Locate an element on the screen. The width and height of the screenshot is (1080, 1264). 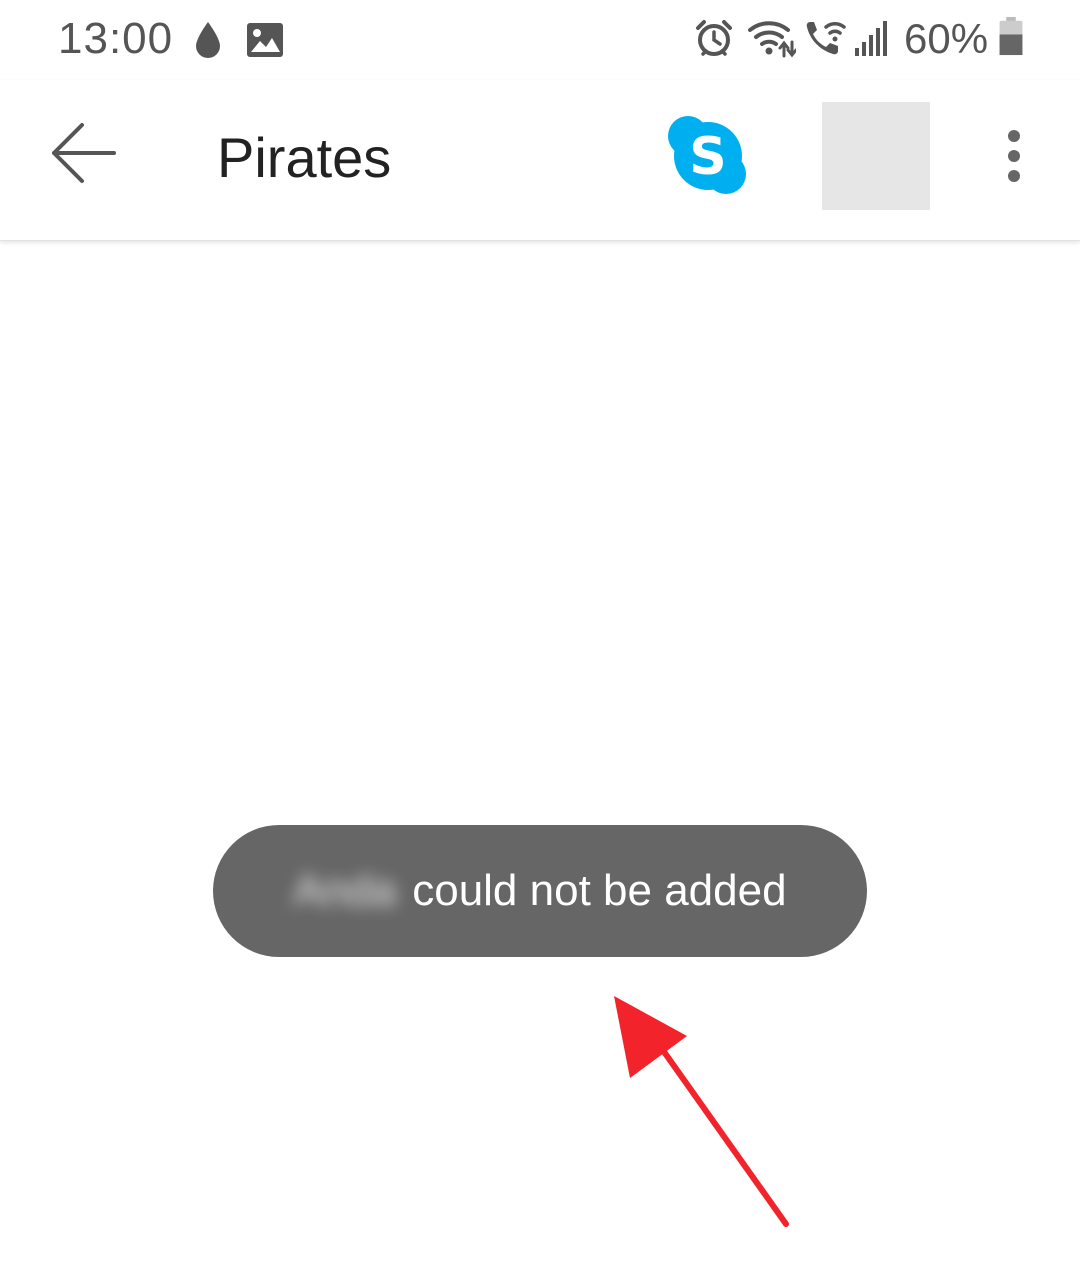
status-time: 13:00 is located at coordinates (116, 38).